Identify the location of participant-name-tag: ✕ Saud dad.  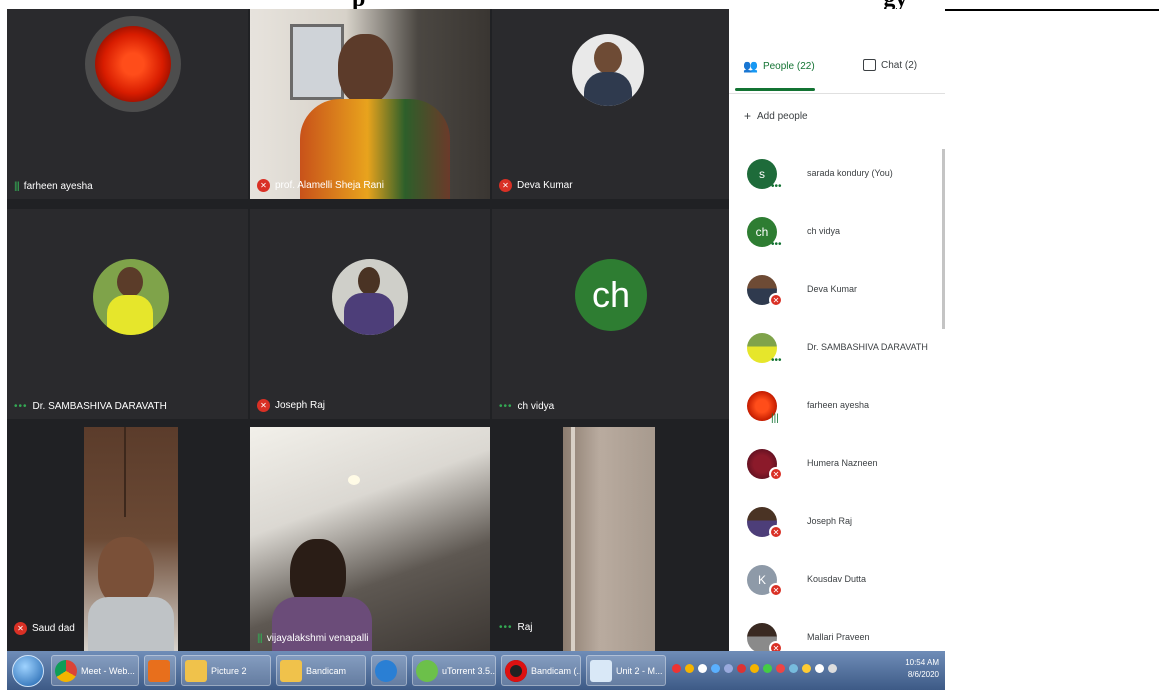
(44, 628).